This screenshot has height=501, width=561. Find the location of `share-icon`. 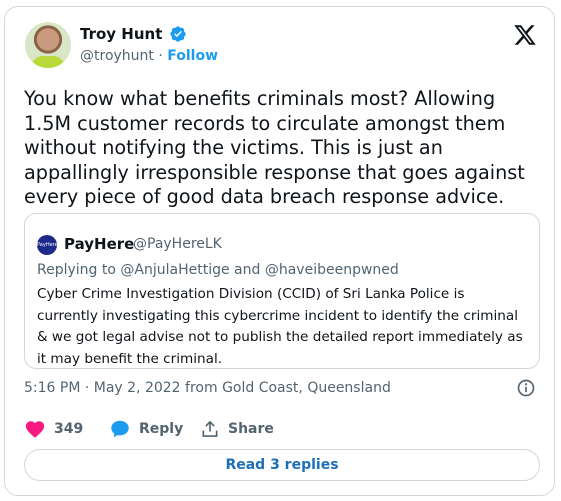

share-icon is located at coordinates (210, 428).